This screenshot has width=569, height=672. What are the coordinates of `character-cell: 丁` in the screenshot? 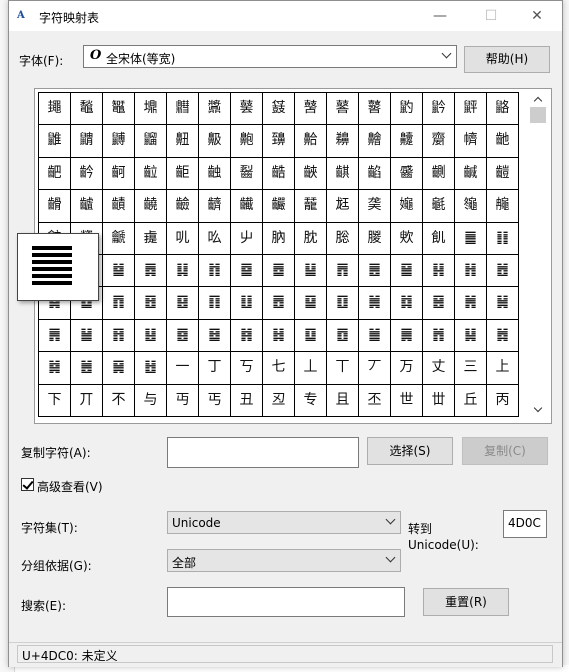 It's located at (215, 368).